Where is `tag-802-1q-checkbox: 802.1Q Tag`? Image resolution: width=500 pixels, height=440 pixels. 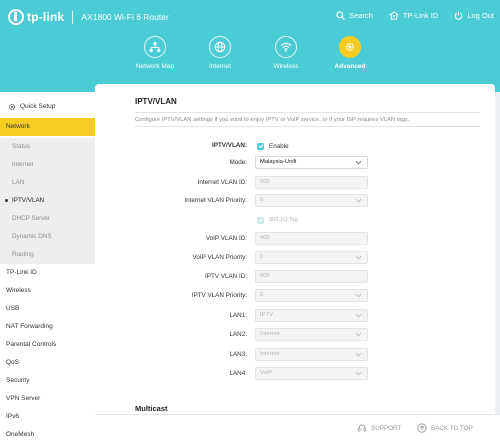 tag-802-1q-checkbox: 802.1Q Tag is located at coordinates (277, 220).